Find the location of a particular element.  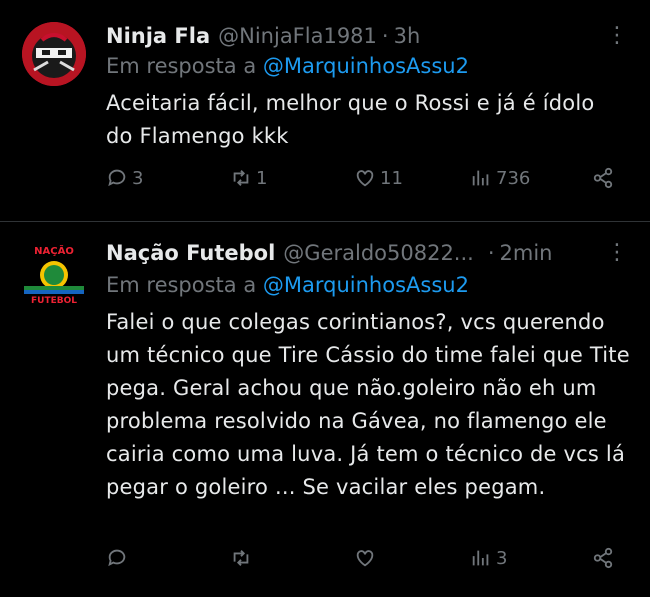

display-name: Ninja Fla is located at coordinates (158, 36).